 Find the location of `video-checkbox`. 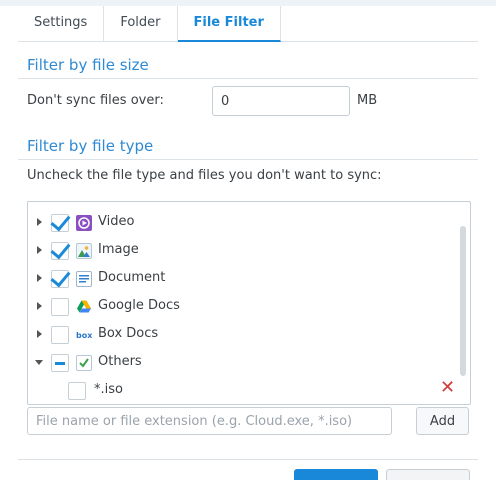

video-checkbox is located at coordinates (60, 223).